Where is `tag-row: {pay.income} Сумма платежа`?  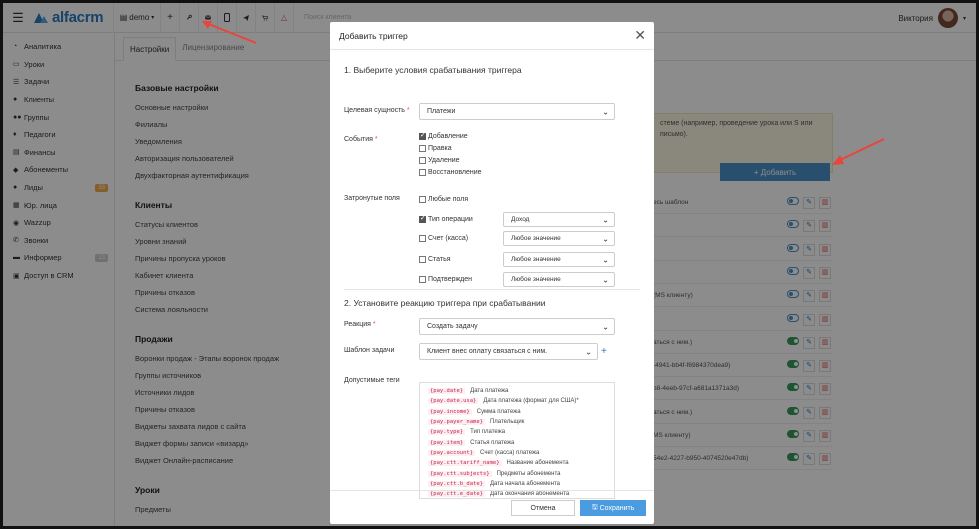 tag-row: {pay.income} Сумма платежа is located at coordinates (517, 412).